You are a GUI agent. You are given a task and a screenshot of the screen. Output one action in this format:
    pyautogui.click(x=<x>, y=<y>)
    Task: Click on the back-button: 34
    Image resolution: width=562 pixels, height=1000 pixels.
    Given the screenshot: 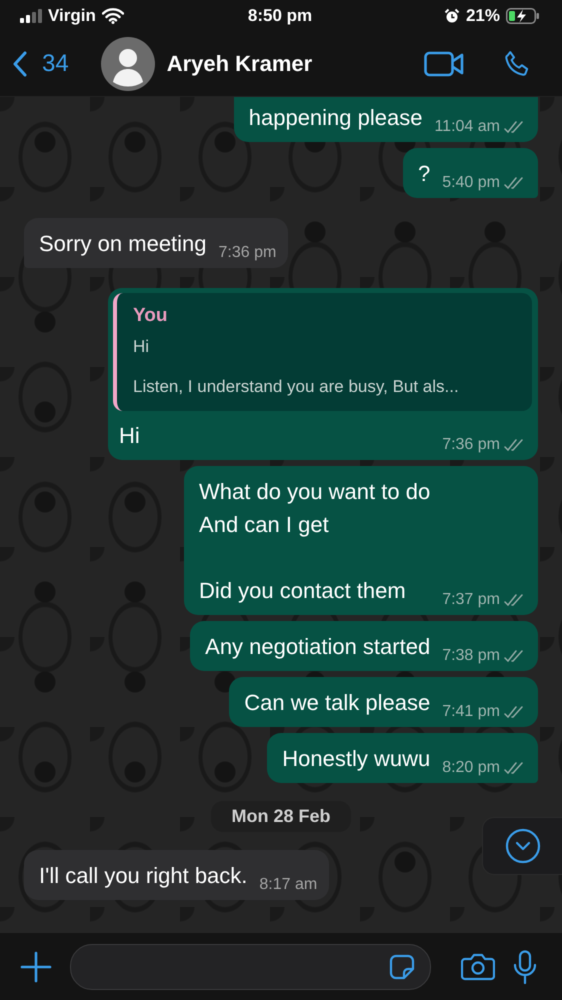 What is the action you would take?
    pyautogui.click(x=40, y=64)
    